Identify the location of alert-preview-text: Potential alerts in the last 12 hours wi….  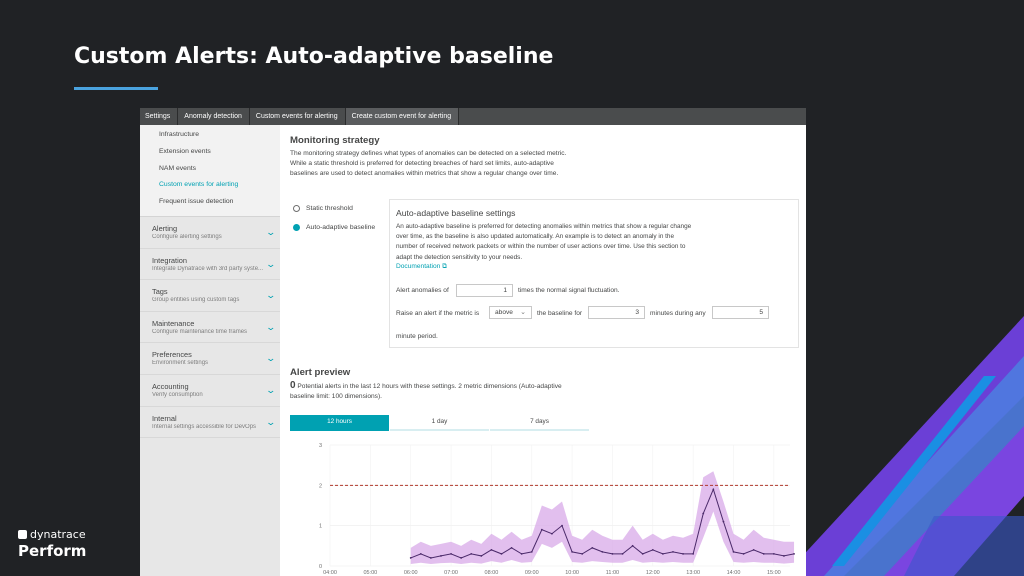
(426, 392).